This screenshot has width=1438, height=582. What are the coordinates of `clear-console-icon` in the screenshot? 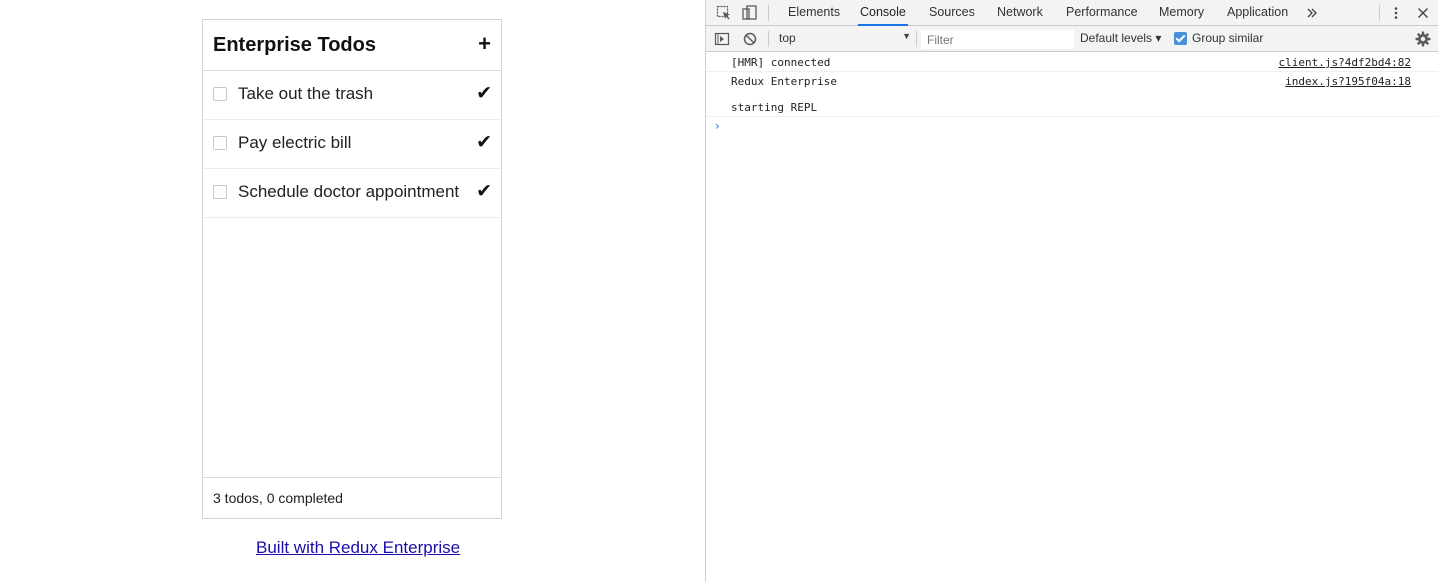 It's located at (750, 39).